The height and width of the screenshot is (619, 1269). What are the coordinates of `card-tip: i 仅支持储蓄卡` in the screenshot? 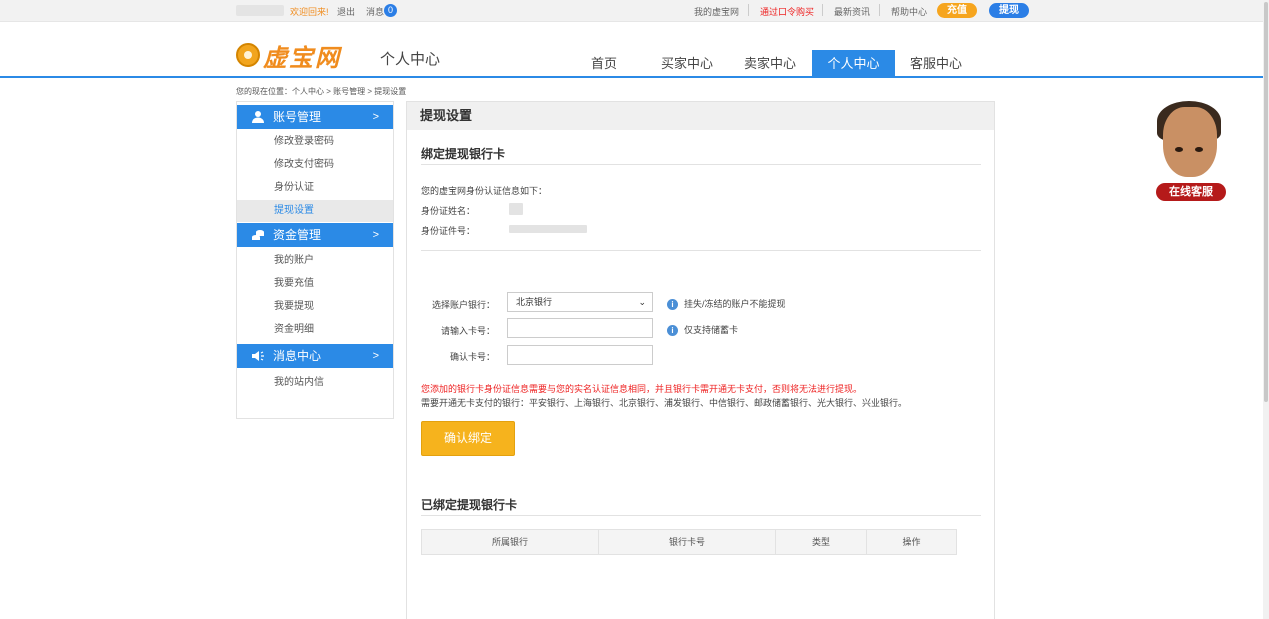 It's located at (702, 329).